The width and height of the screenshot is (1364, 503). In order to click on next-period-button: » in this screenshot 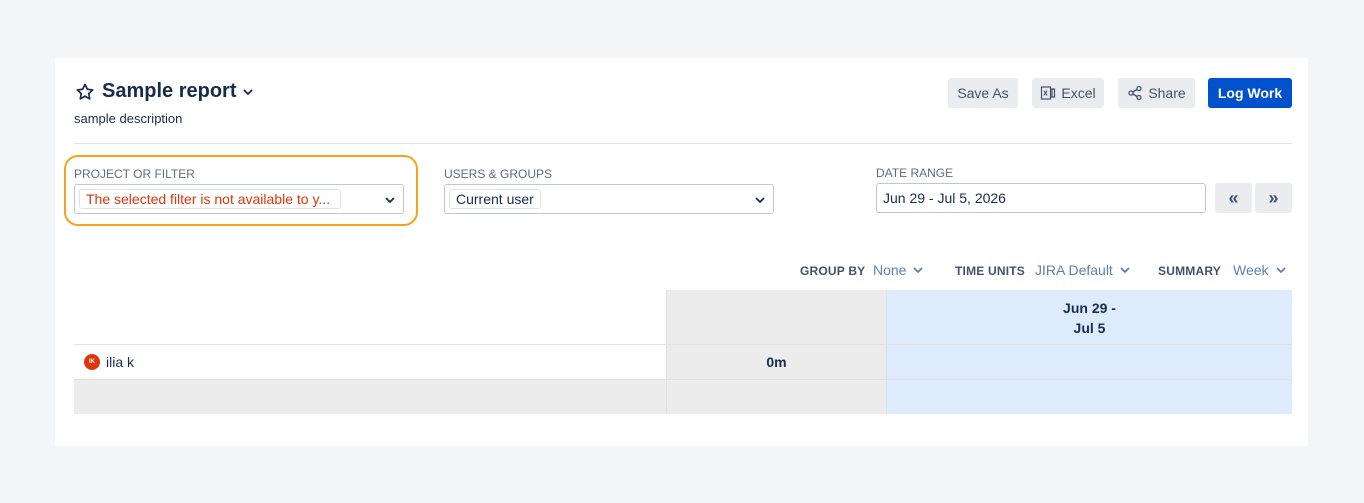, I will do `click(1273, 198)`.